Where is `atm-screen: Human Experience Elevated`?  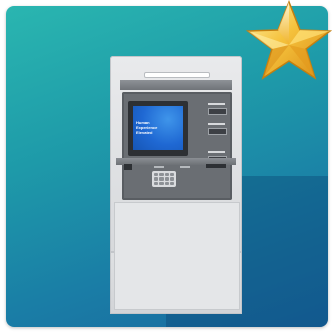 atm-screen: Human Experience Elevated is located at coordinates (158, 128).